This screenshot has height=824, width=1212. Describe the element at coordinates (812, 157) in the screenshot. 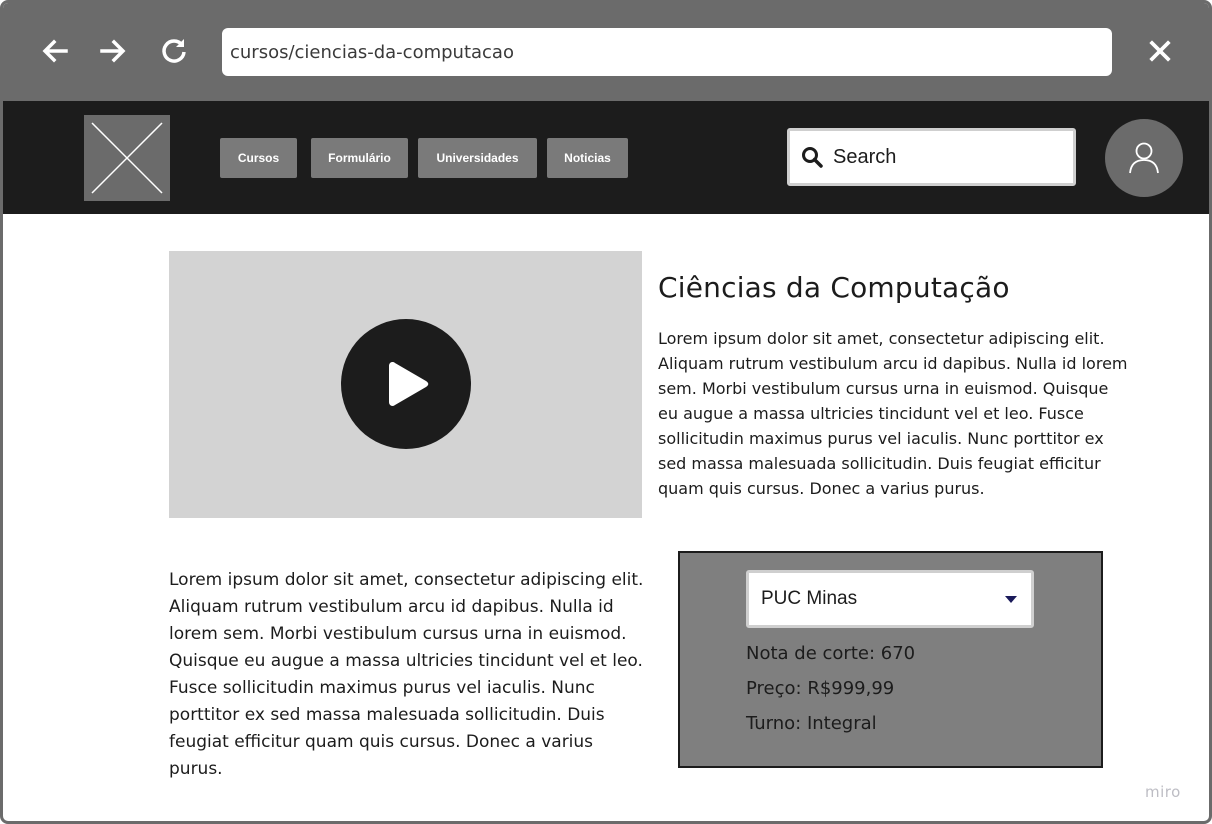

I see `search-icon` at that location.